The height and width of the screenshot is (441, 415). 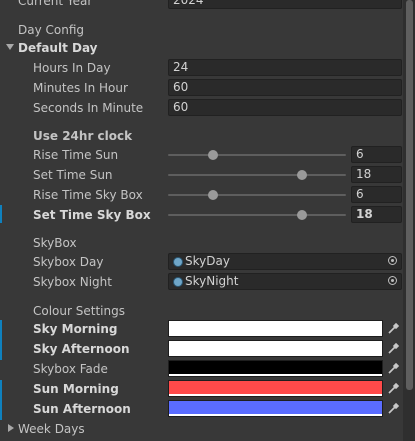 I want to click on skybox-fade-label: Skybox Fade, so click(x=70, y=369).